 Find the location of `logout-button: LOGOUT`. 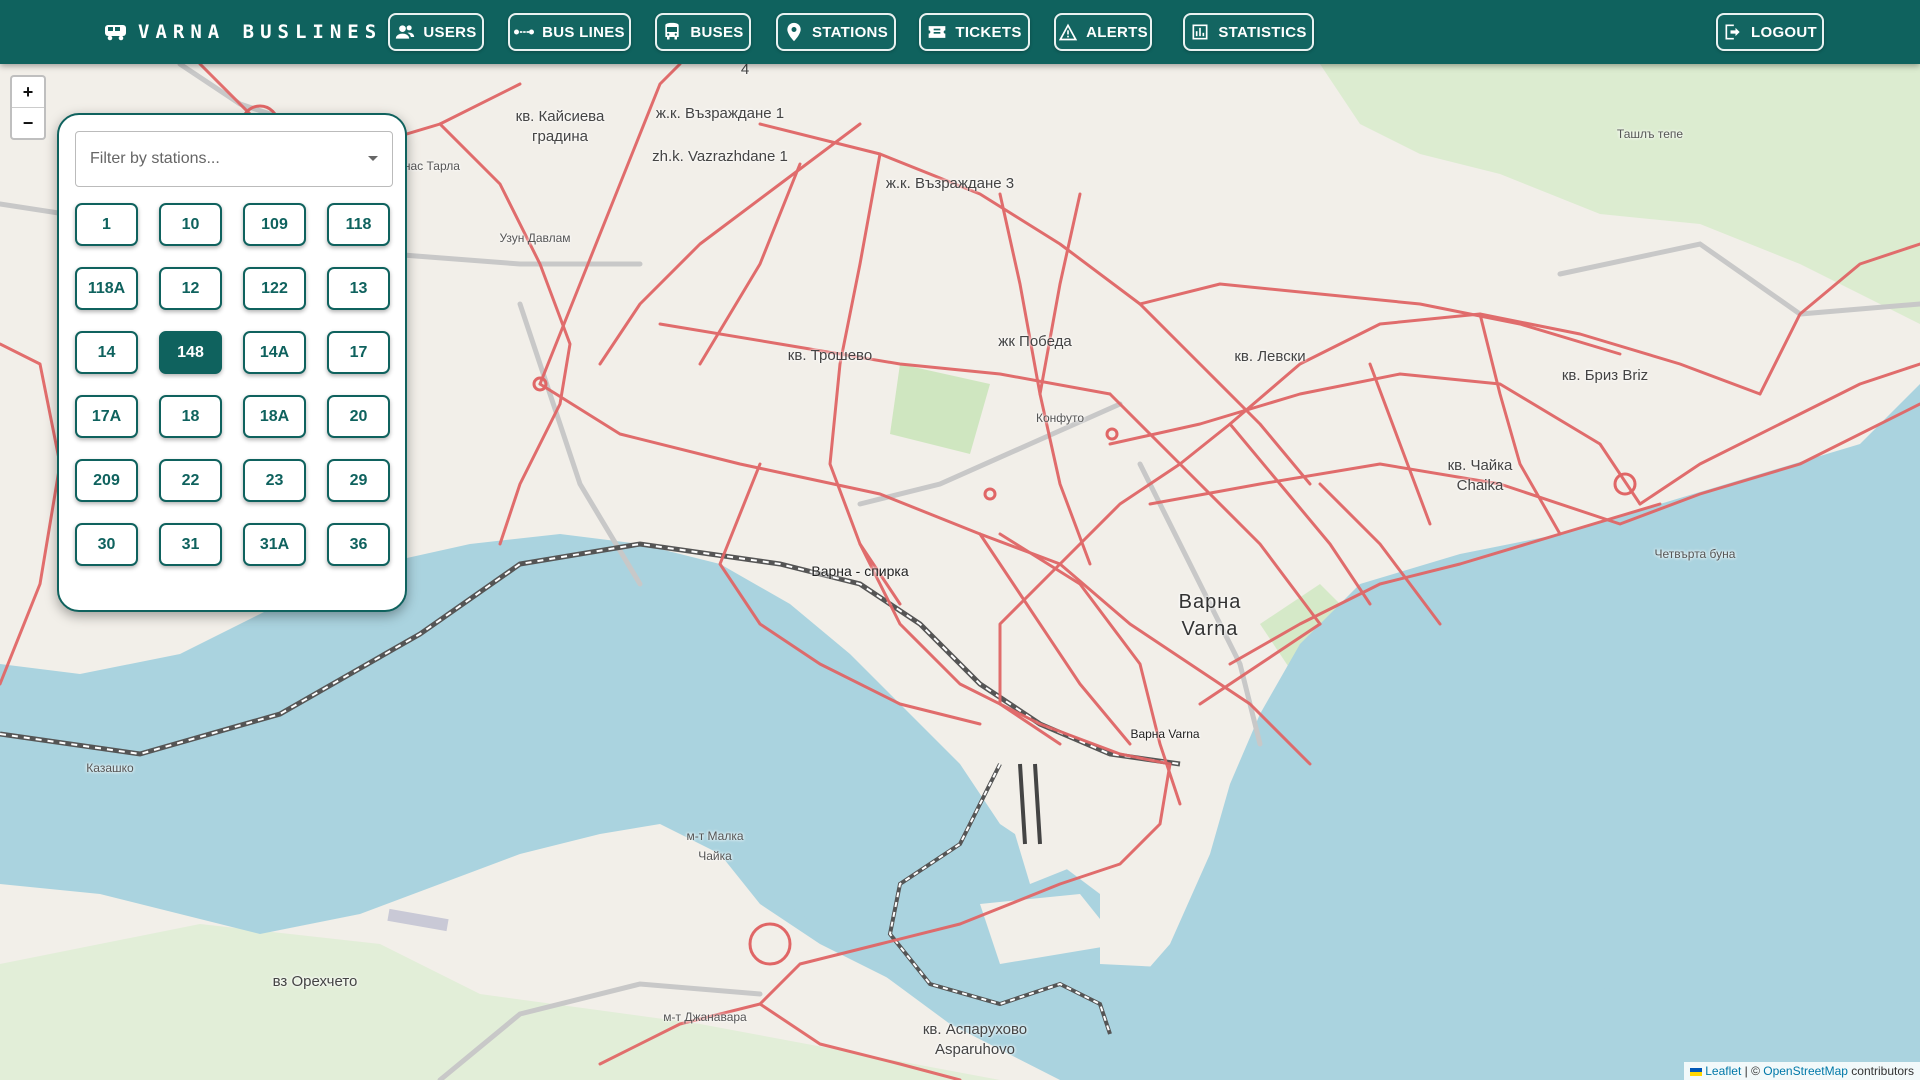

logout-button: LOGOUT is located at coordinates (1770, 32).